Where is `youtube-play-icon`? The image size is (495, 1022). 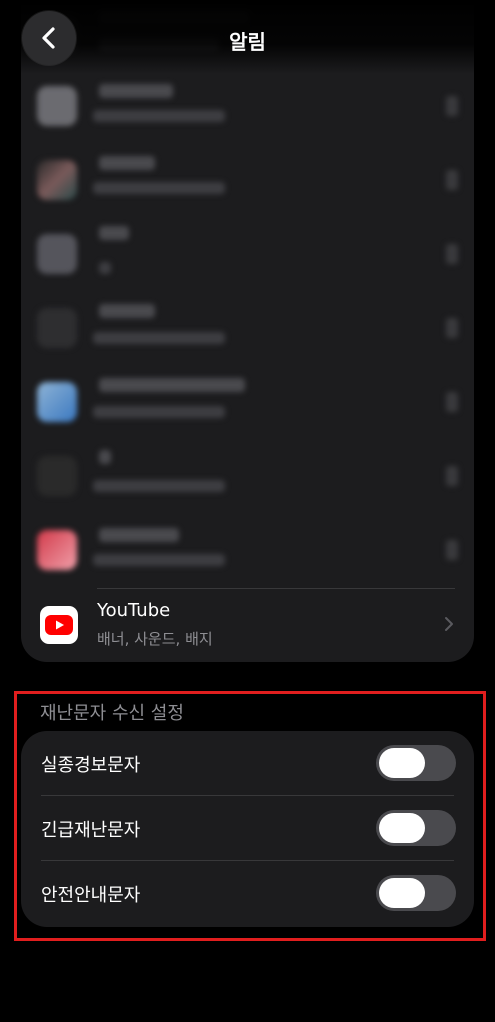
youtube-play-icon is located at coordinates (59, 625).